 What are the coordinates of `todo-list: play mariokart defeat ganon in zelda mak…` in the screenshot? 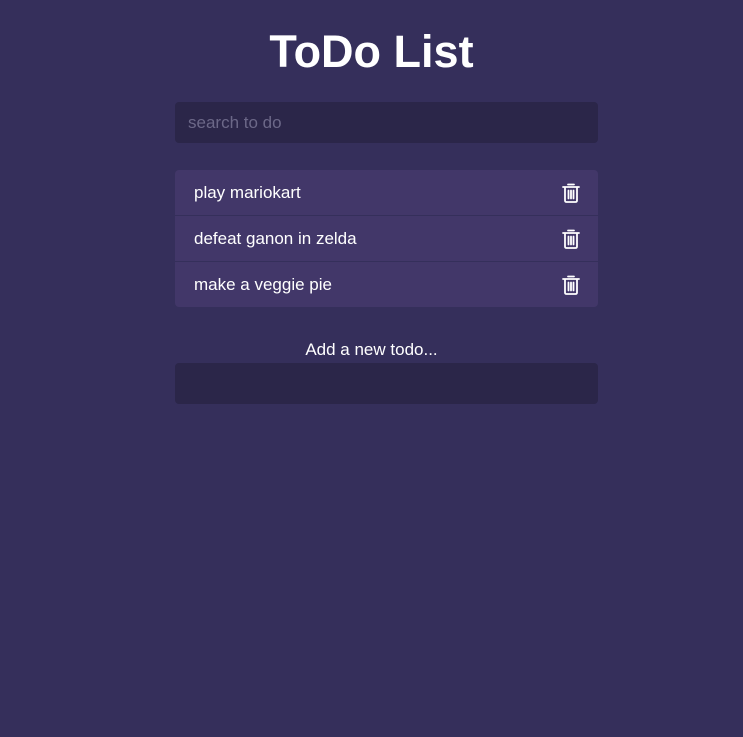 It's located at (386, 238).